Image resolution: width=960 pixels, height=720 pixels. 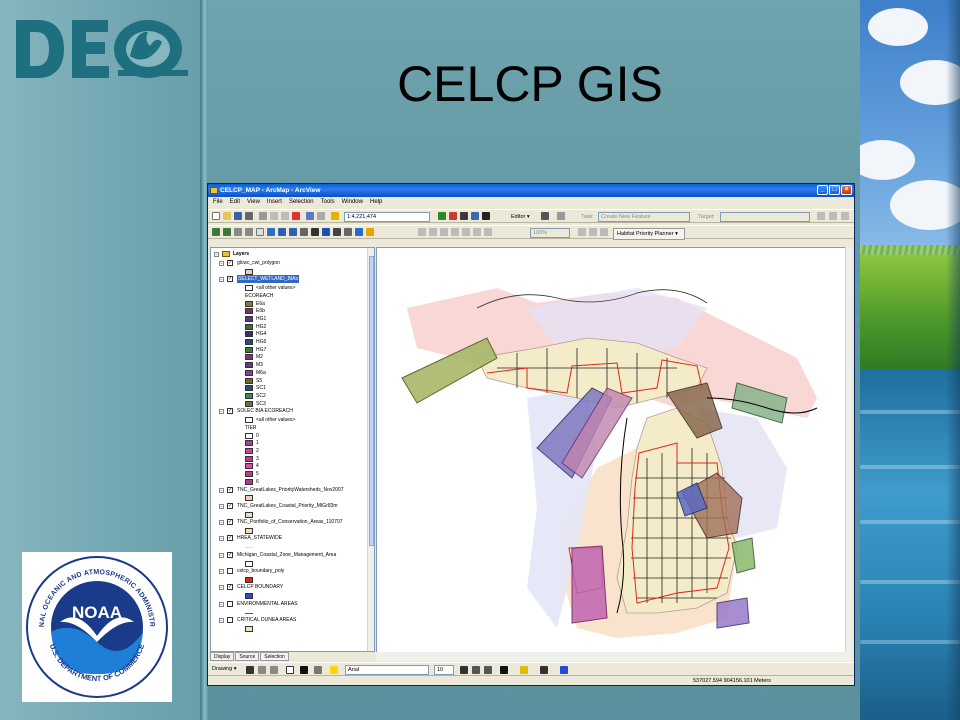 I want to click on line-color-icon, so click(x=544, y=670).